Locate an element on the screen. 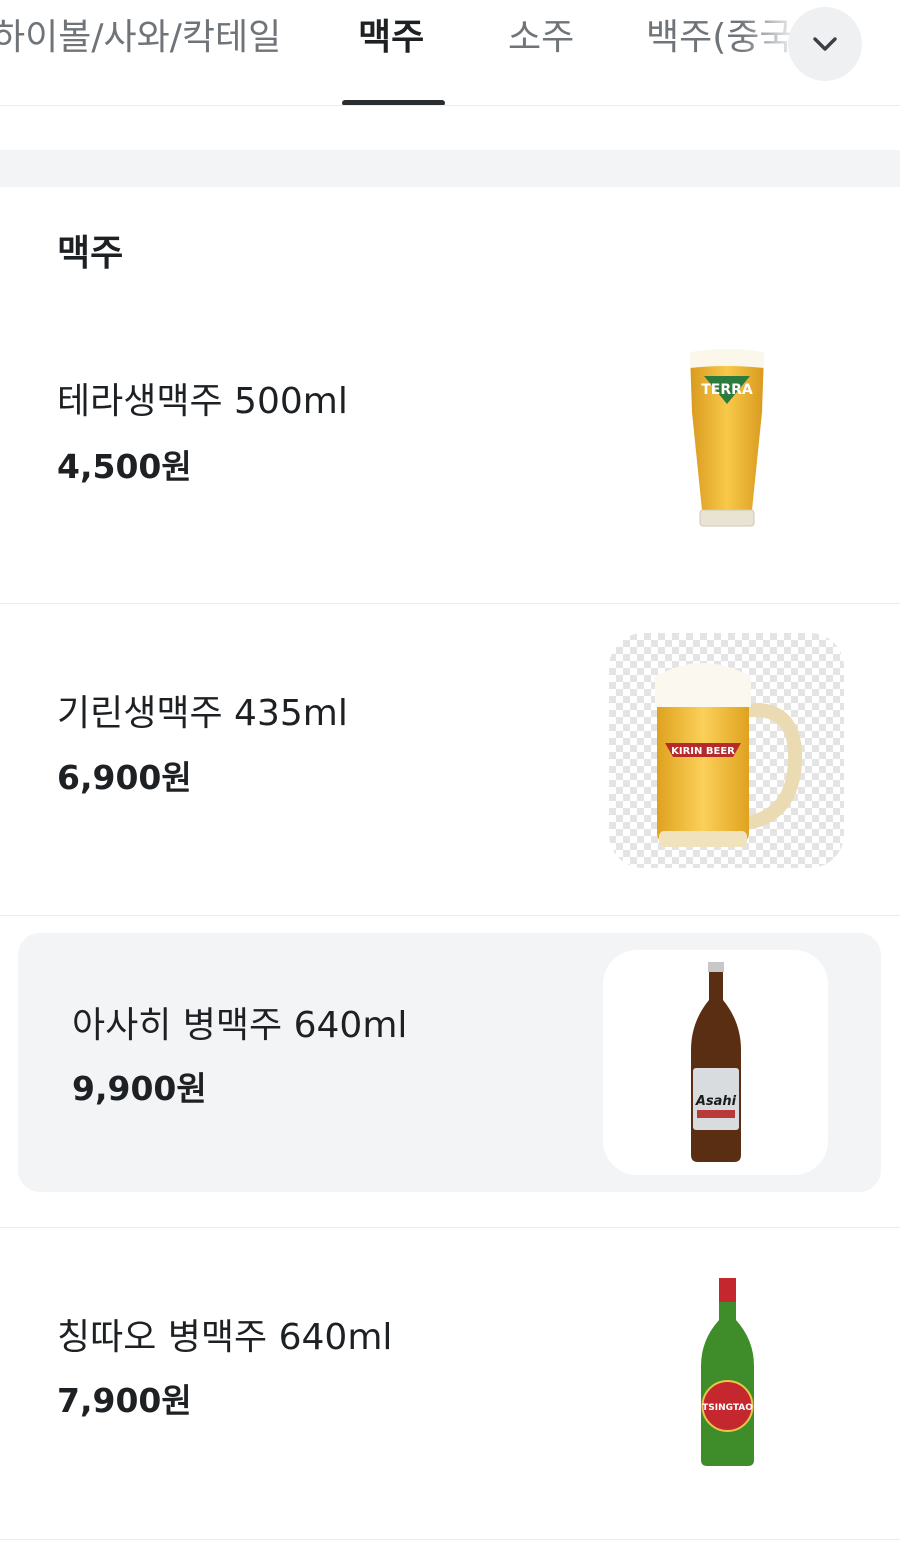 Image resolution: width=900 pixels, height=1548 pixels. section-title: 맥주 is located at coordinates (90, 253).